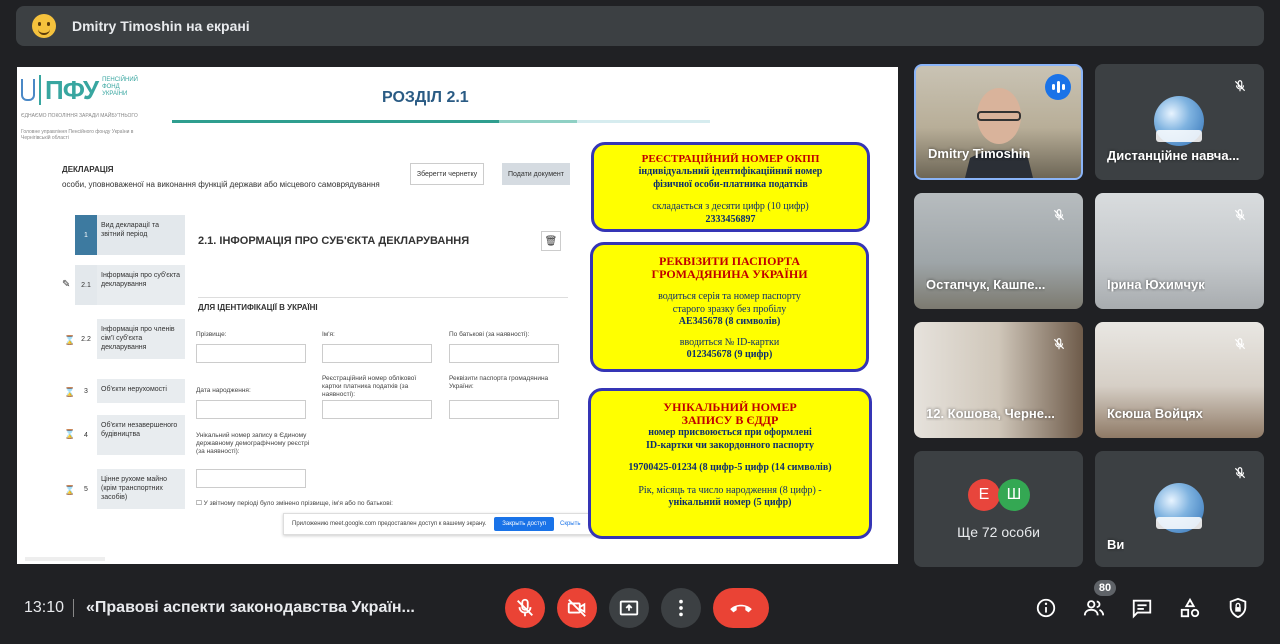 The image size is (1280, 644). I want to click on avatar: Е, so click(984, 495).